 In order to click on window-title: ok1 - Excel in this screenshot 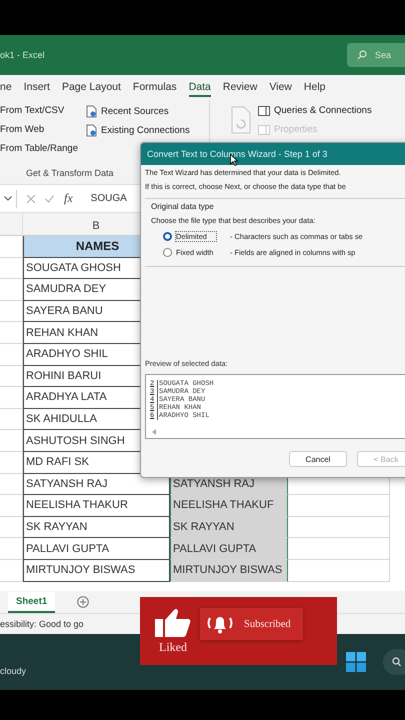, I will do `click(22, 55)`.